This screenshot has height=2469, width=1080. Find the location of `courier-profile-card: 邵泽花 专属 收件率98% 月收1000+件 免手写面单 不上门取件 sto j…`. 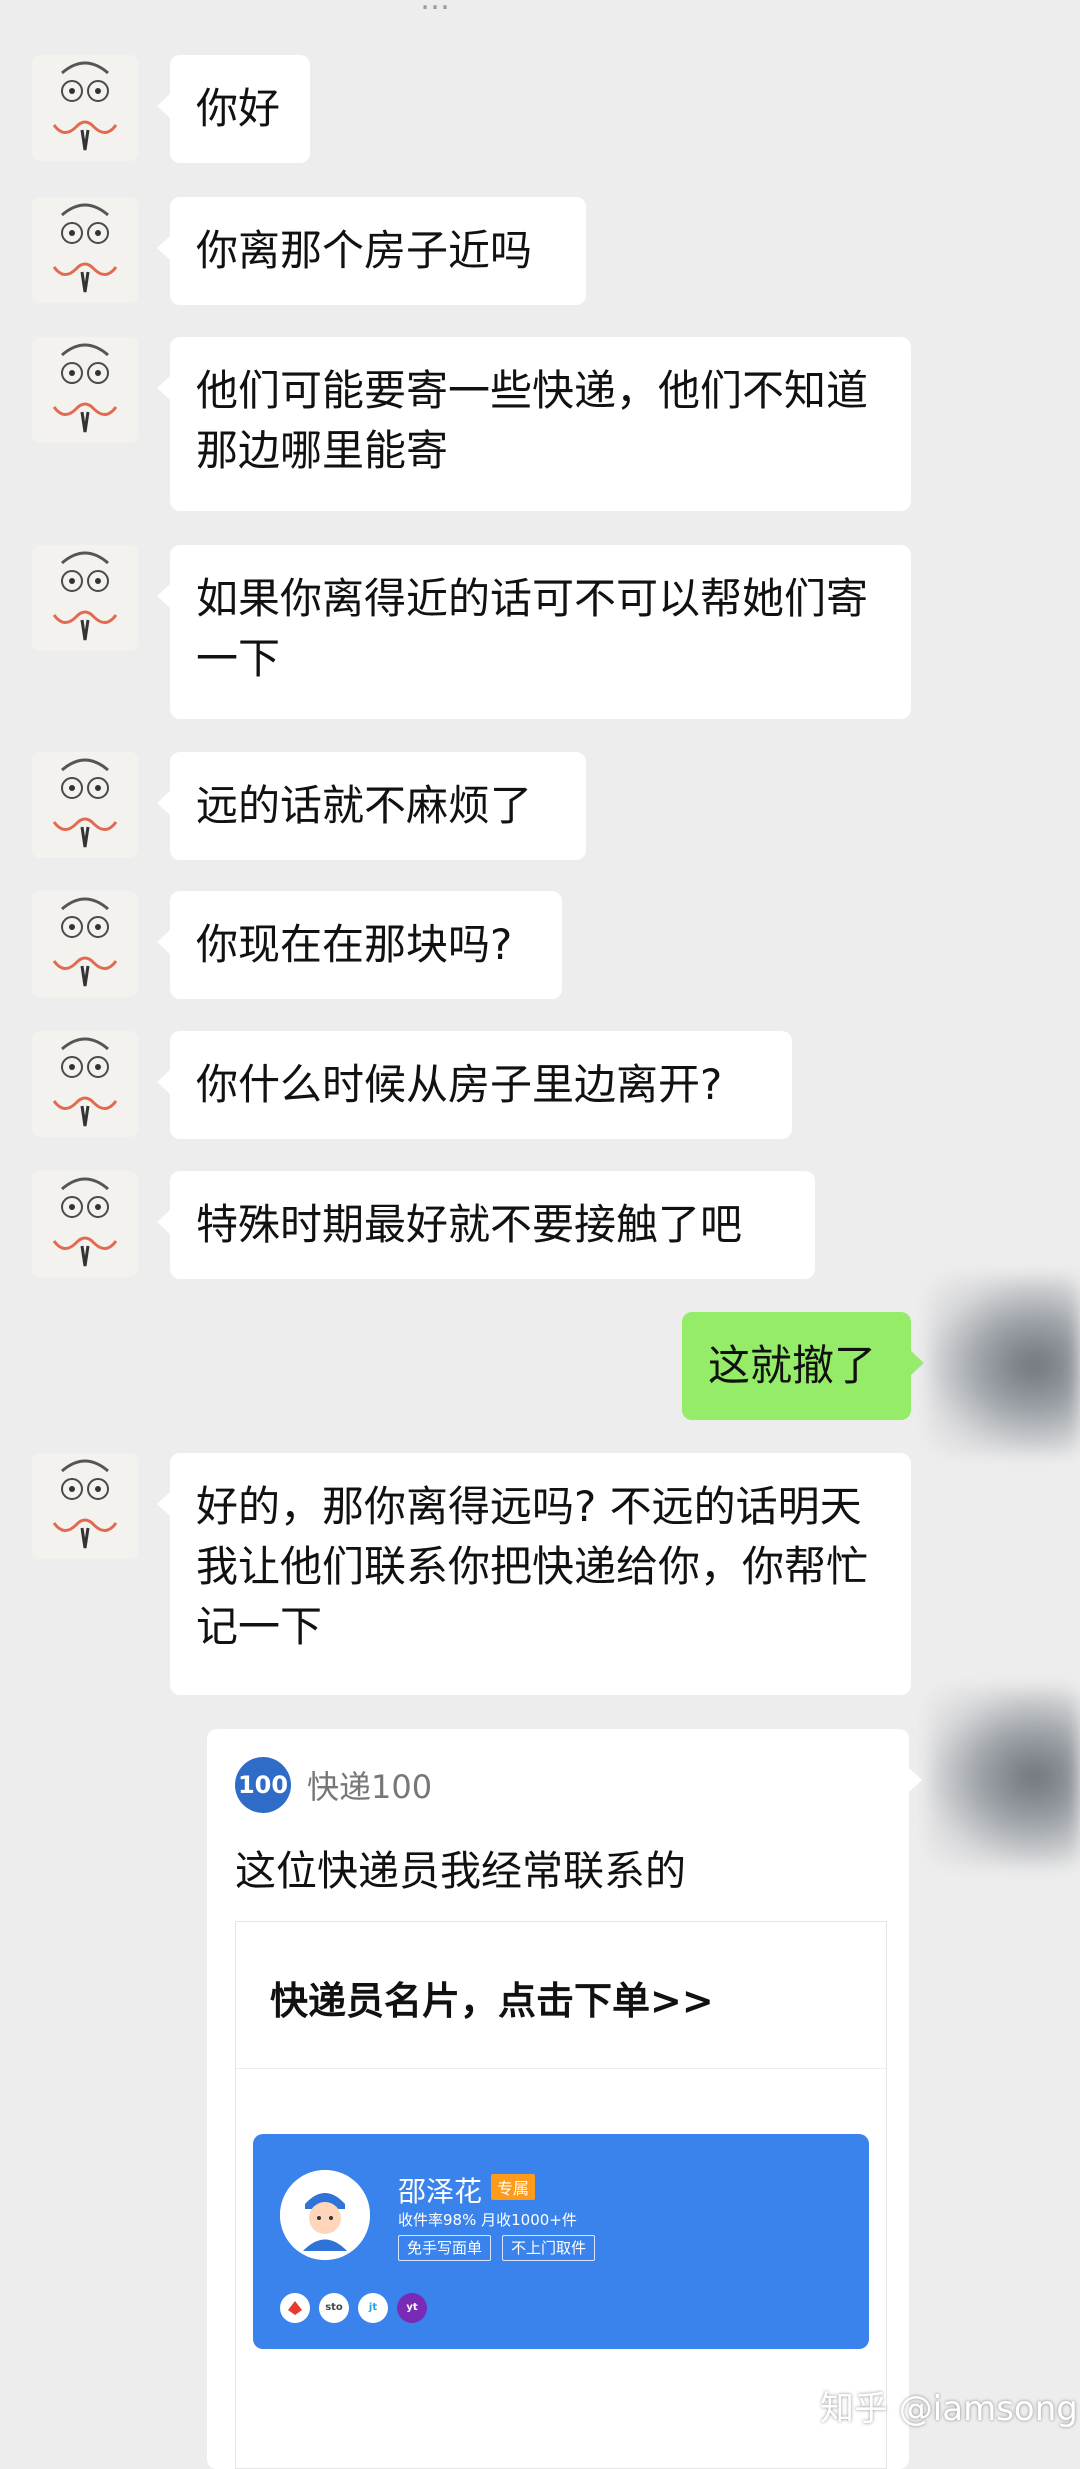

courier-profile-card: 邵泽花 专属 收件率98% 月收1000+件 免手写面单 不上门取件 sto j… is located at coordinates (561, 2241).